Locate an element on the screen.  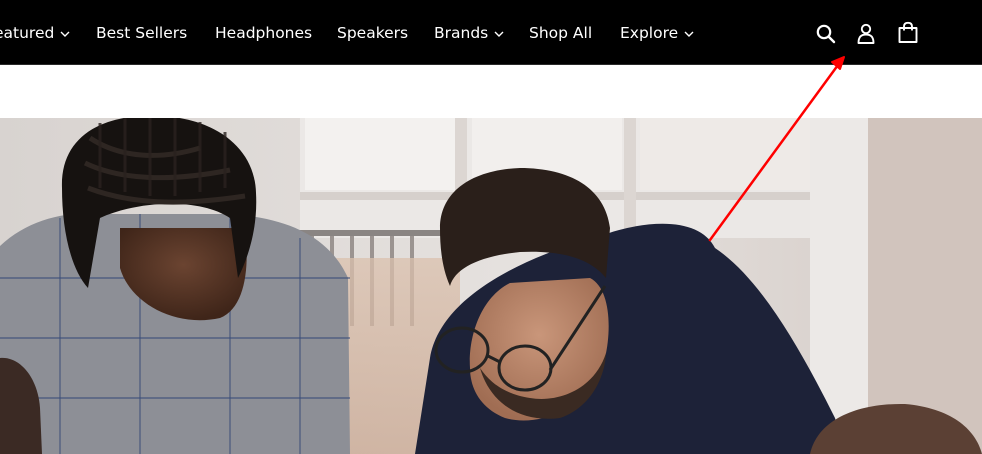
nav-item-label: Headphones is located at coordinates (264, 33).